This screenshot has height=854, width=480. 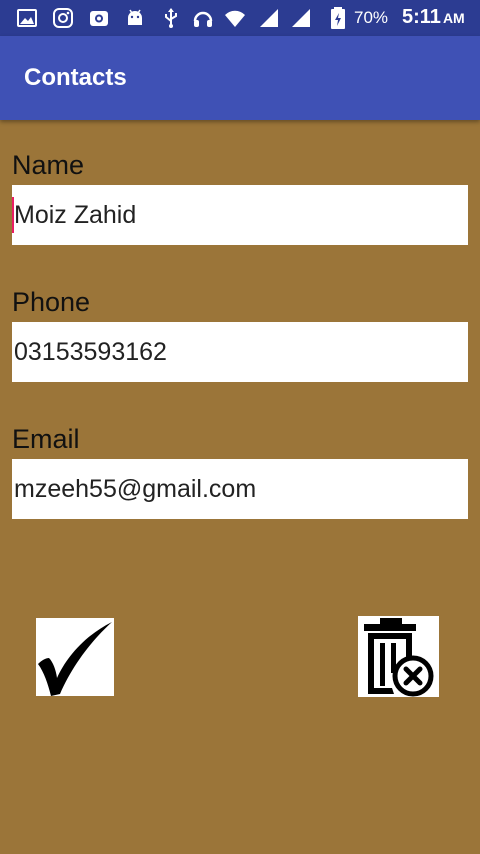 I want to click on delete-button, so click(x=398, y=656).